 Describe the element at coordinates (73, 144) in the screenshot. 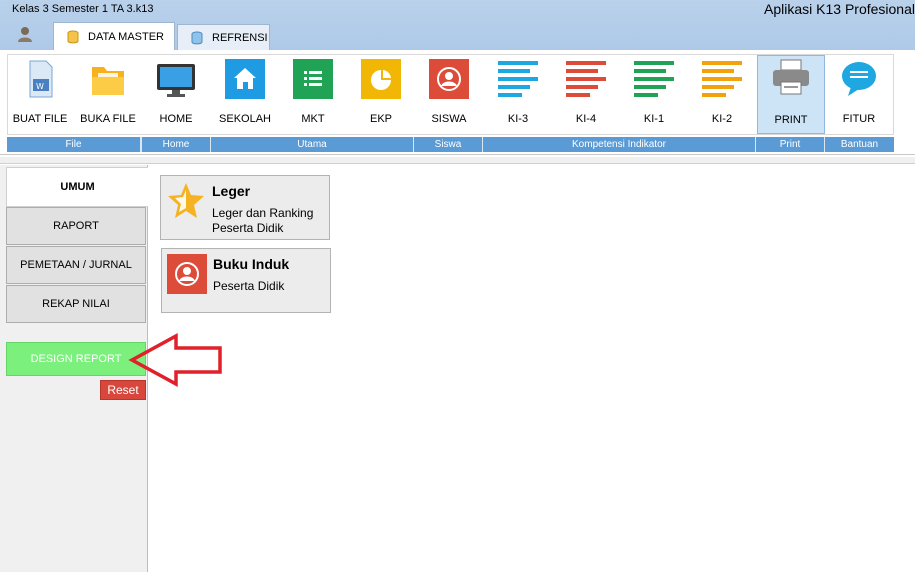

I see `group-file: File` at that location.